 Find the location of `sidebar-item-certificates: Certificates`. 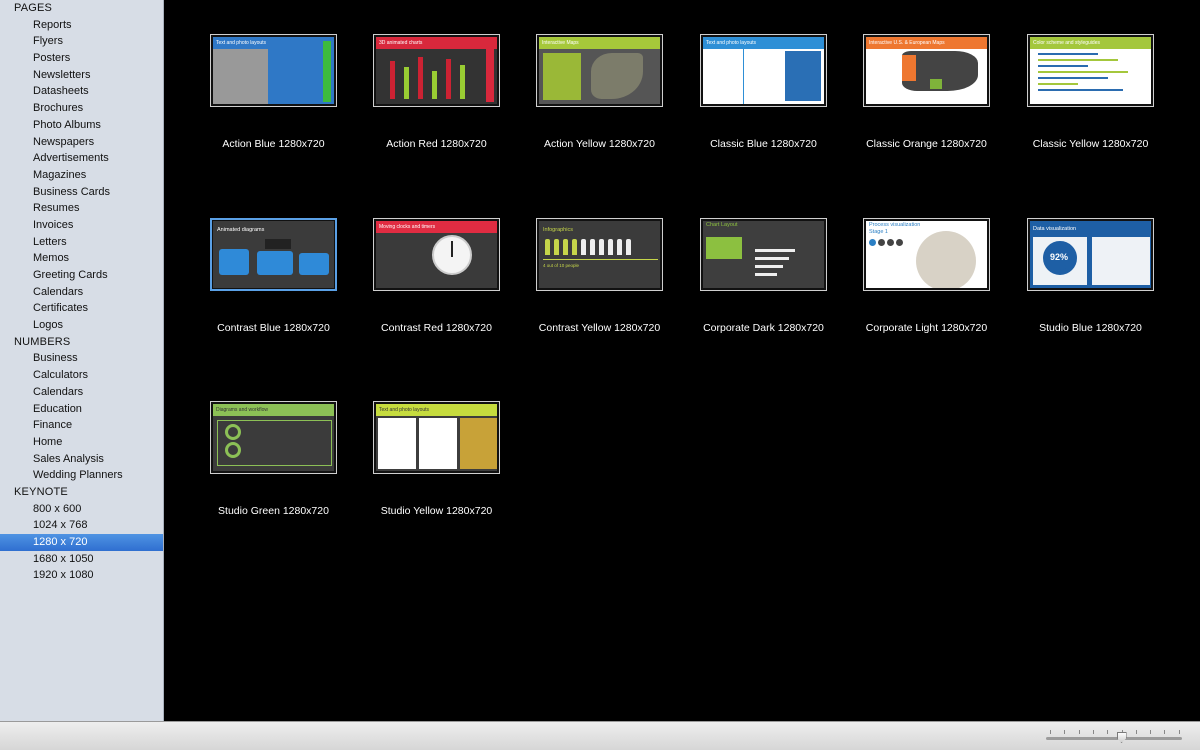

sidebar-item-certificates: Certificates is located at coordinates (81, 308).